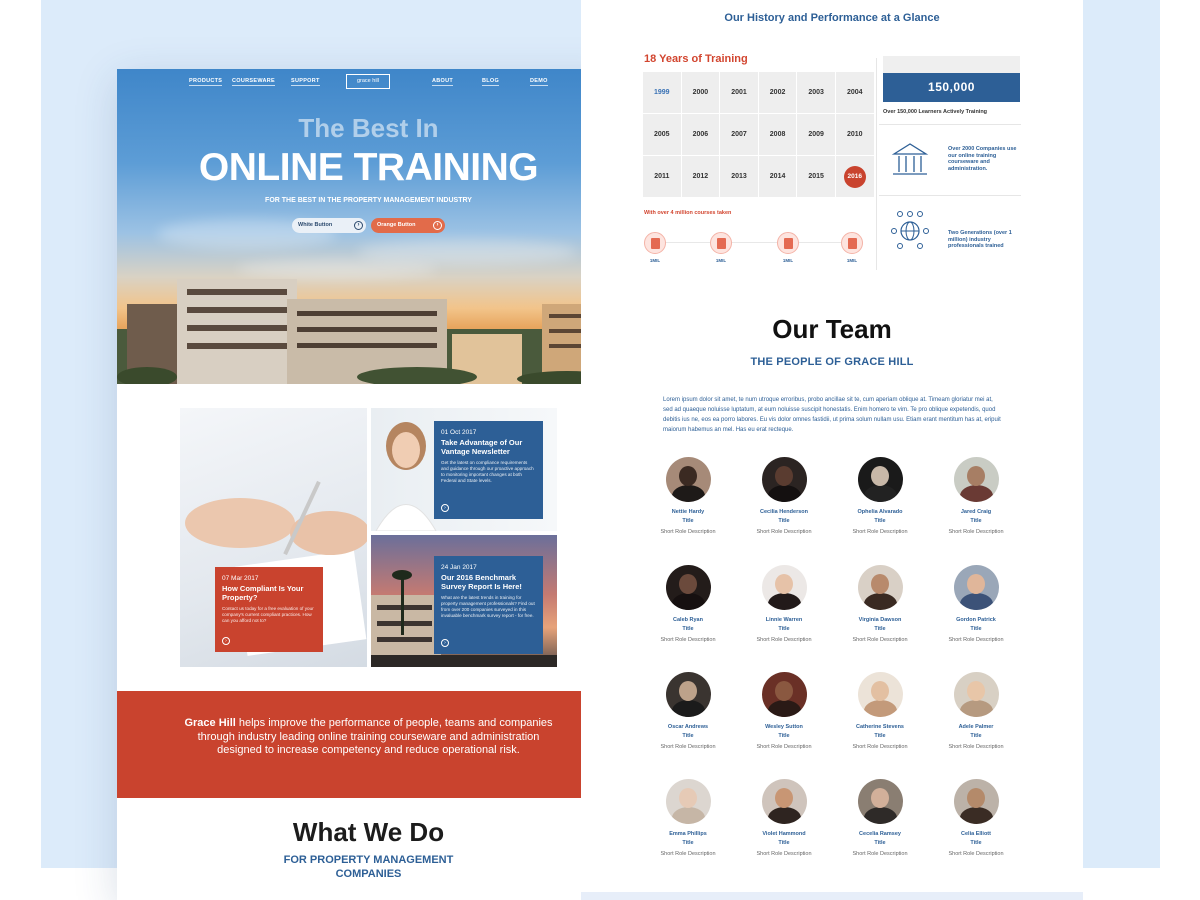  I want to click on member-name: Wesley Sutton, so click(784, 727).